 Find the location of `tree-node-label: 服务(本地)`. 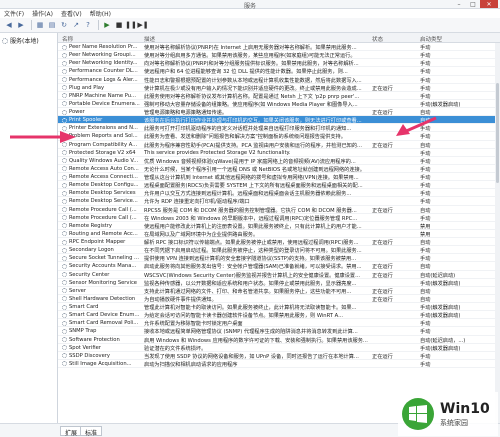

tree-node-label: 服务(本地) is located at coordinates (24, 41).